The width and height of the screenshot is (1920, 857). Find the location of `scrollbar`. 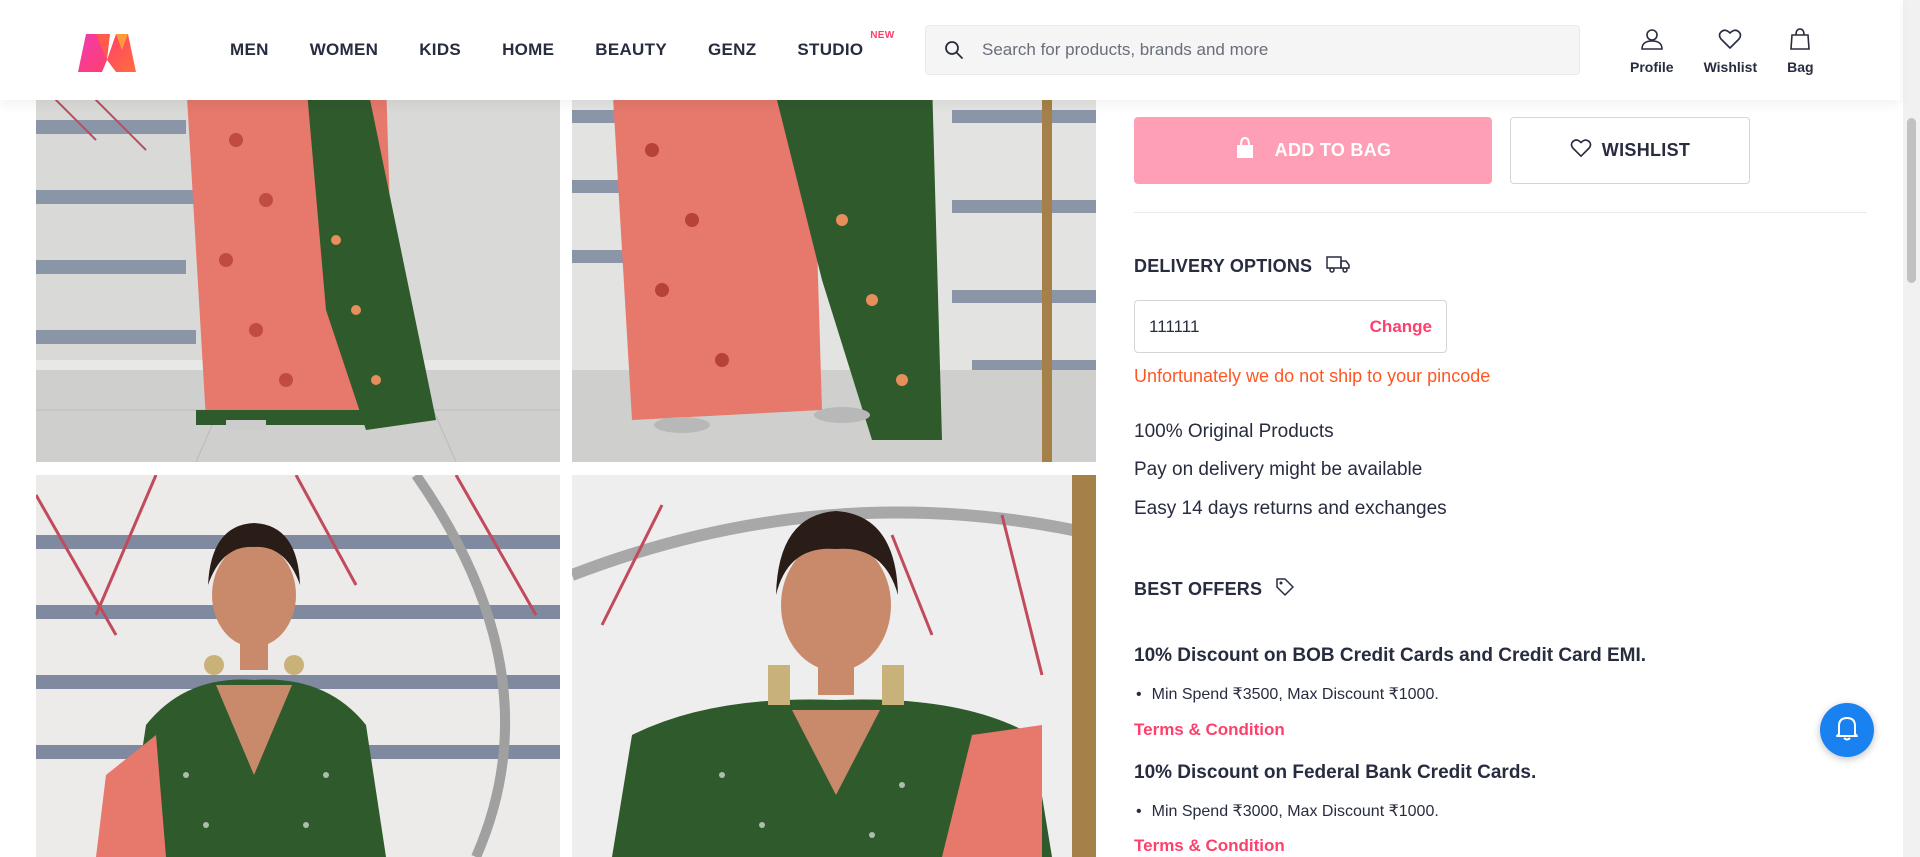

scrollbar is located at coordinates (1911, 428).